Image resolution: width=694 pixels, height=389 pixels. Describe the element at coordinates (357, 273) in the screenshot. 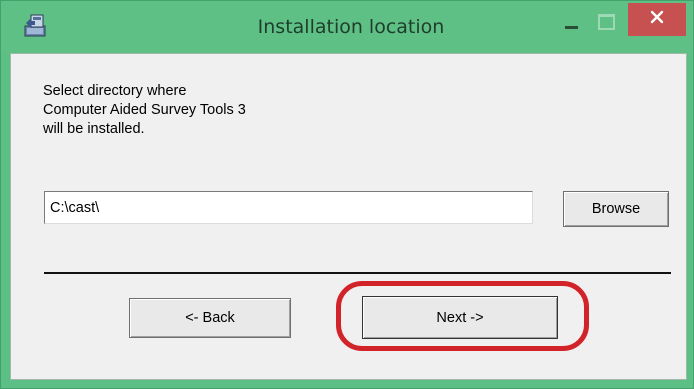

I see `separator-line` at that location.